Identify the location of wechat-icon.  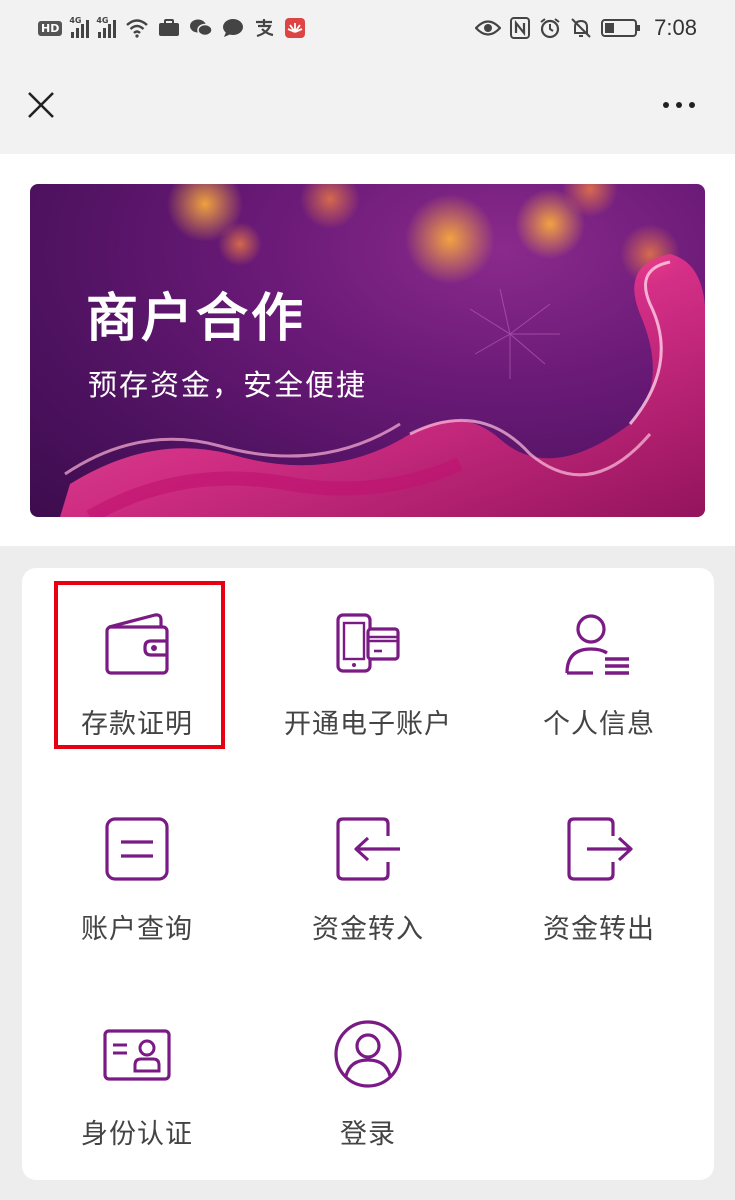
(201, 28).